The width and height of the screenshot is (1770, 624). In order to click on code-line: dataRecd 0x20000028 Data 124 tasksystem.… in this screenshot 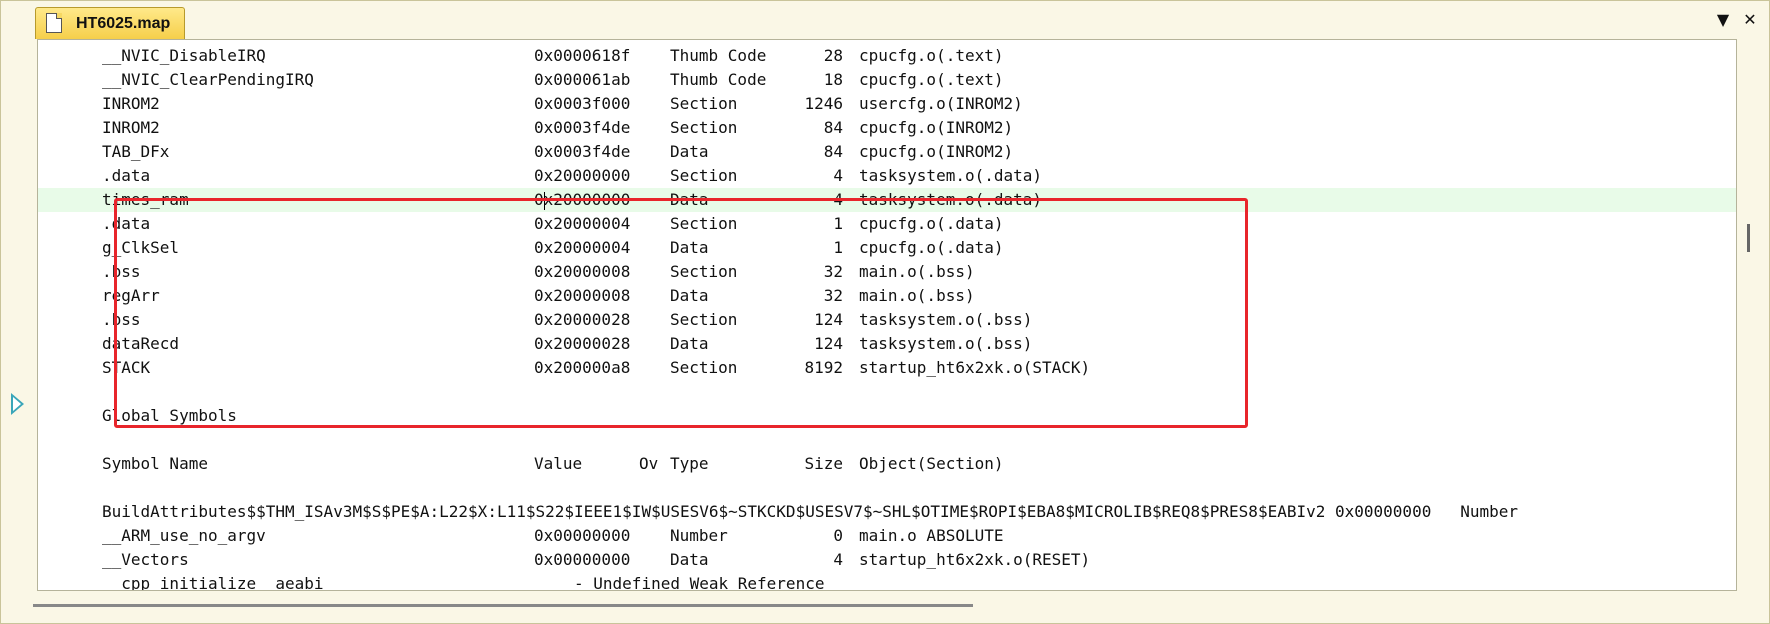, I will do `click(567, 343)`.